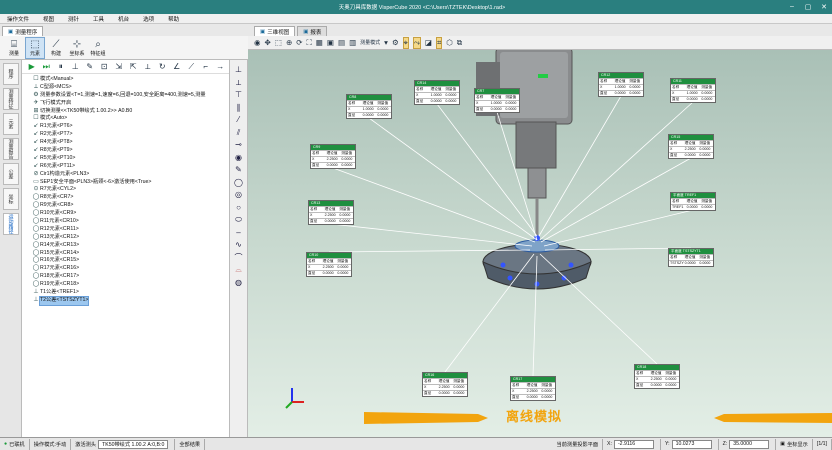 The height and width of the screenshot is (450, 832). What do you see at coordinates (459, 43) in the screenshot?
I see `snapshot-icon: ⧉` at bounding box center [459, 43].